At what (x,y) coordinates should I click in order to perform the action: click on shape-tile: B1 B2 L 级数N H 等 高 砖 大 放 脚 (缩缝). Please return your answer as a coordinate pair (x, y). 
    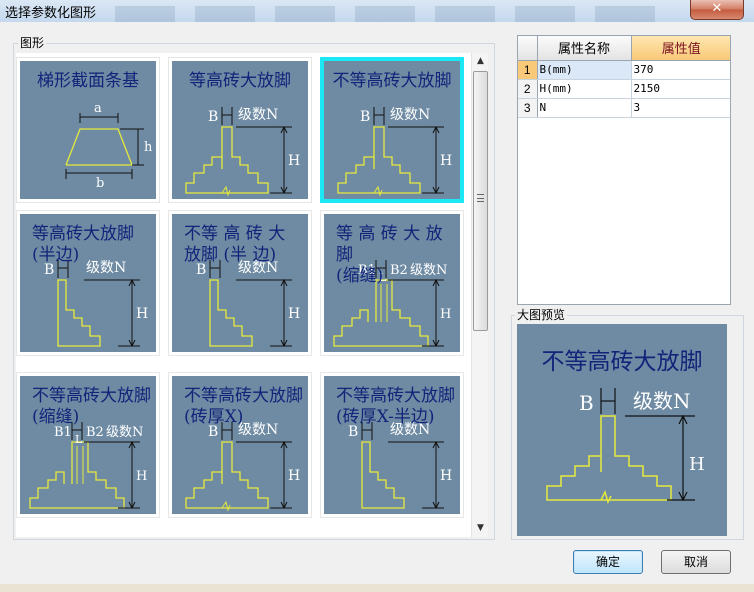
    Looking at the image, I should click on (392, 283).